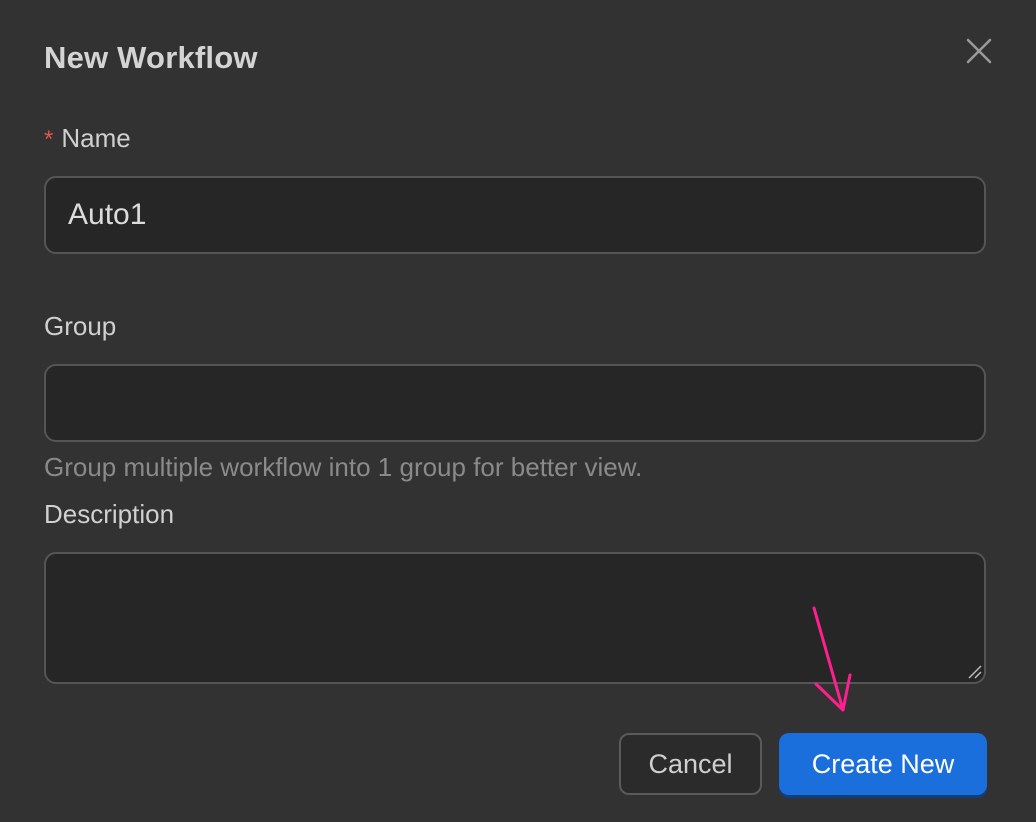  What do you see at coordinates (515, 215) in the screenshot?
I see `name-input` at bounding box center [515, 215].